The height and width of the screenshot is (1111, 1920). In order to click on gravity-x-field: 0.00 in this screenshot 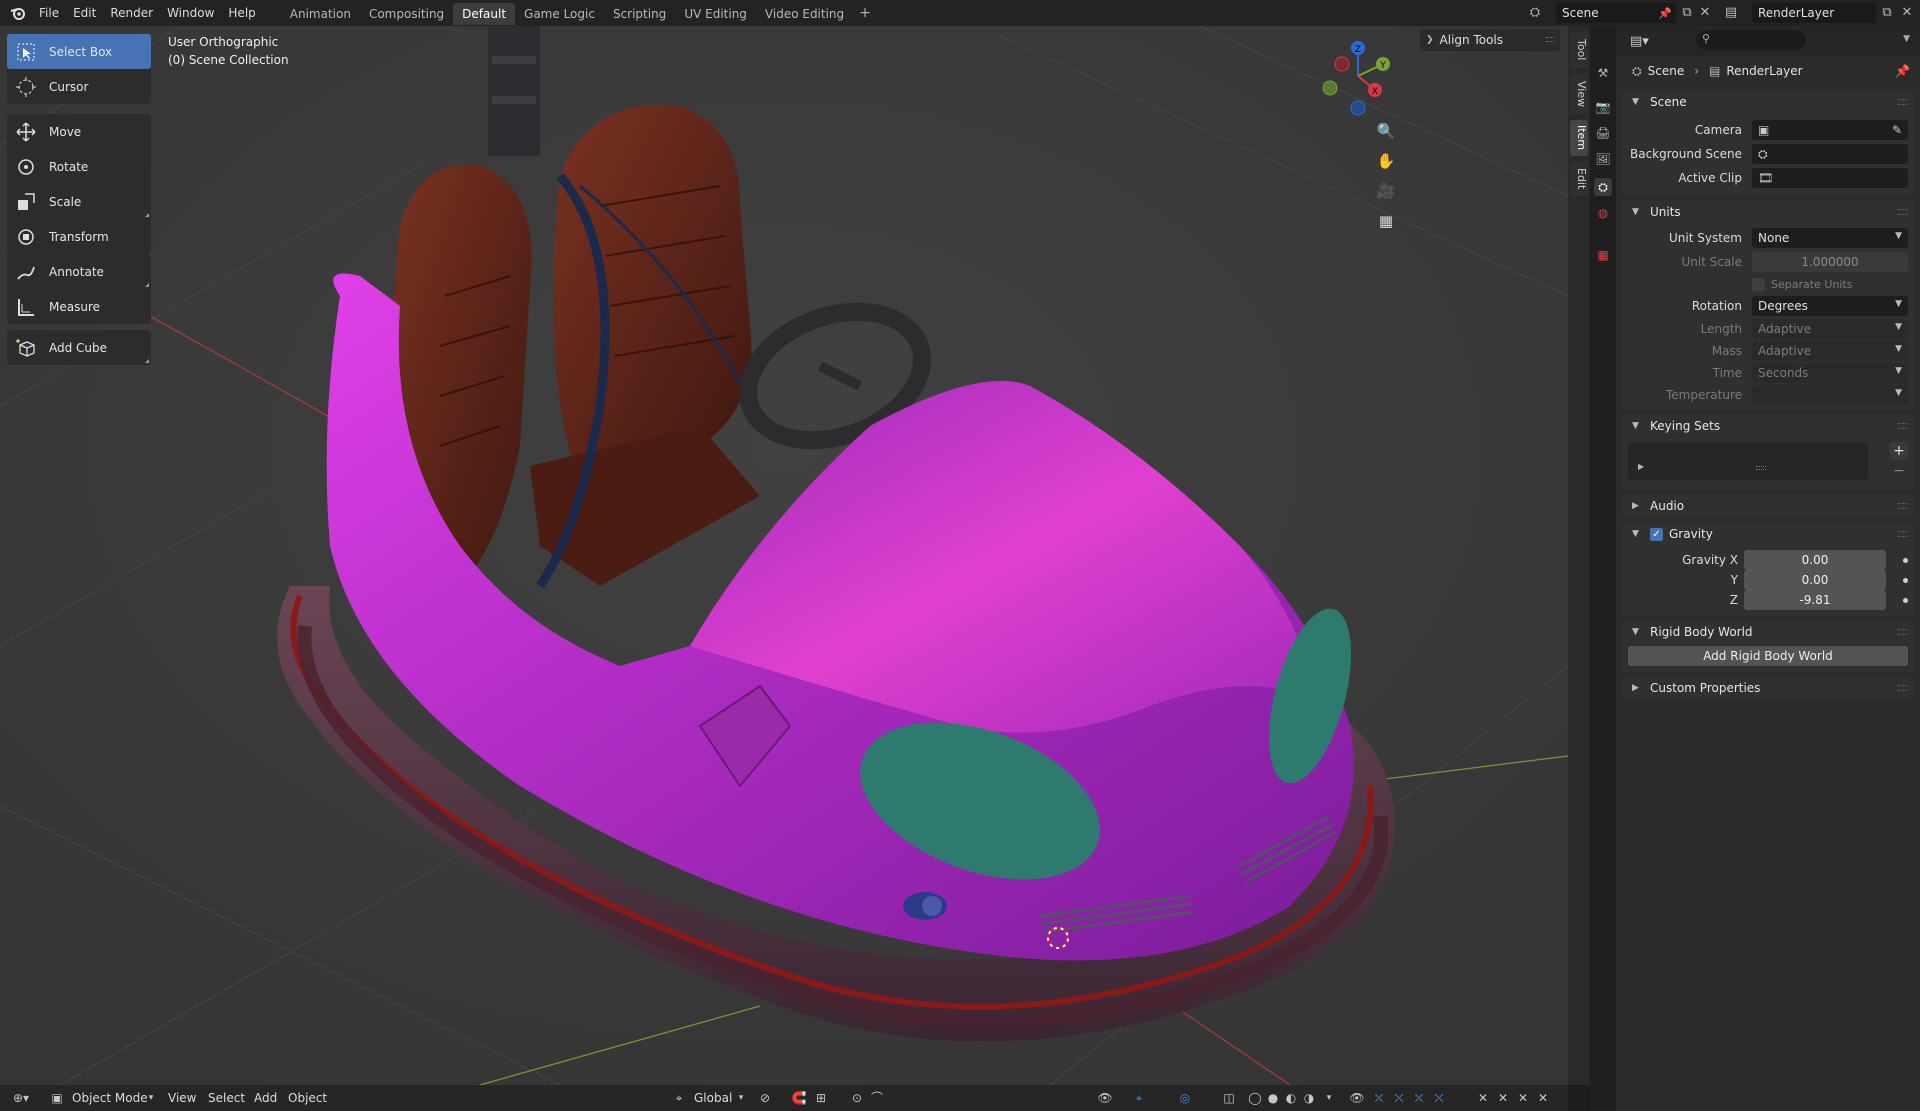, I will do `click(1815, 560)`.